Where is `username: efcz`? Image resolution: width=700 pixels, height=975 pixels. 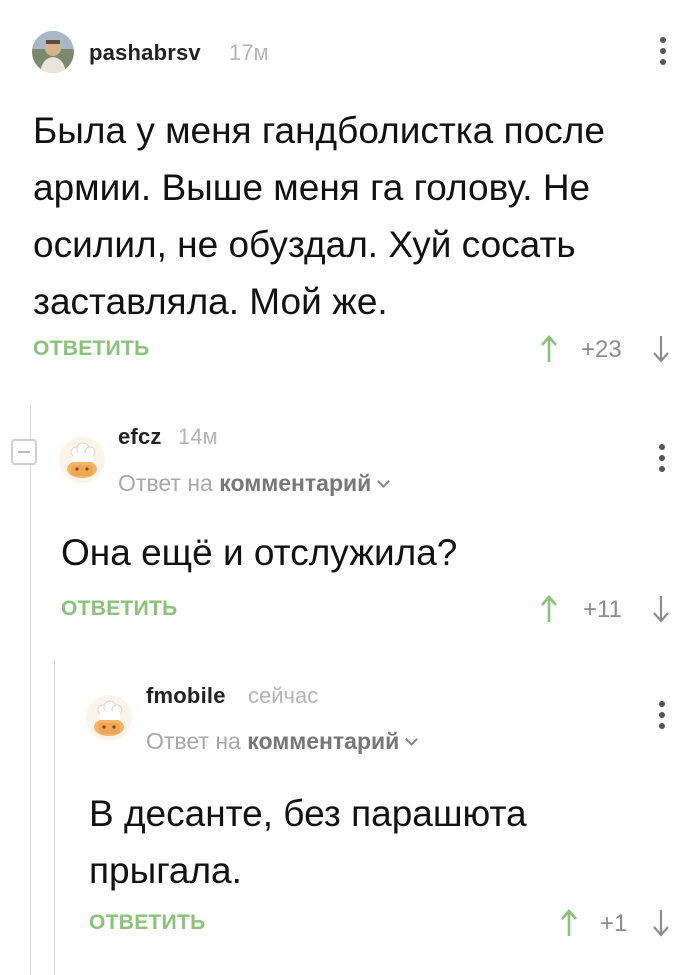 username: efcz is located at coordinates (140, 437).